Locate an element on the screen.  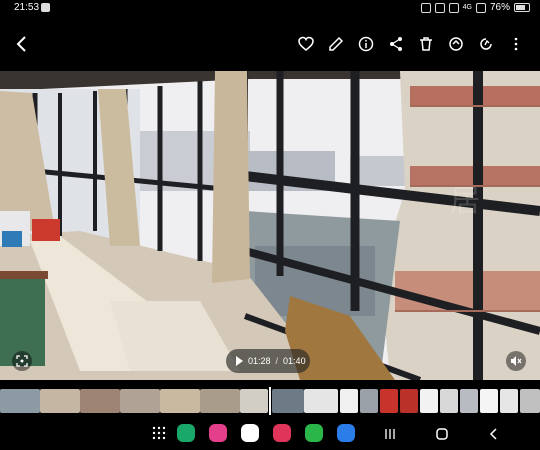
watermark-text: 居 is located at coordinates (465, 201).